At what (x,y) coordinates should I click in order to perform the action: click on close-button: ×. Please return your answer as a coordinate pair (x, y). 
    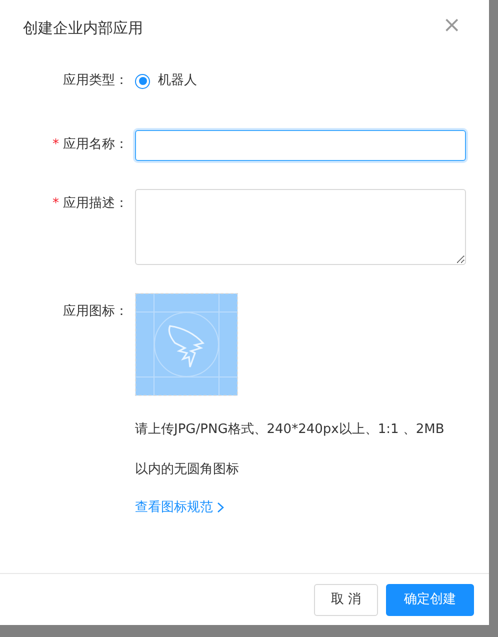
    Looking at the image, I should click on (451, 26).